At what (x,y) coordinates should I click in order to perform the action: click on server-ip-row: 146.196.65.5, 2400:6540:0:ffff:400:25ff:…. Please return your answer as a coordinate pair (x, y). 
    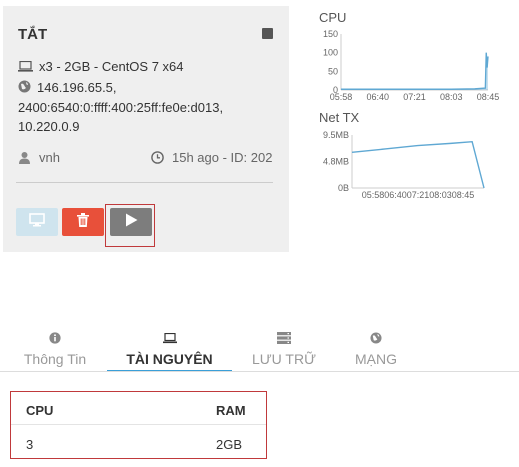
    Looking at the image, I should click on (149, 107).